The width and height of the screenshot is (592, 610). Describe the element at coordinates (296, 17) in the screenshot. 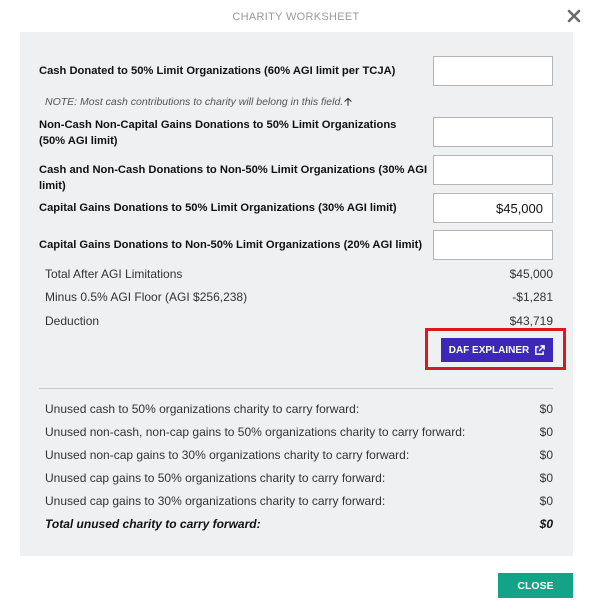

I see `modal-title: CHARITY WORKSHEET` at that location.